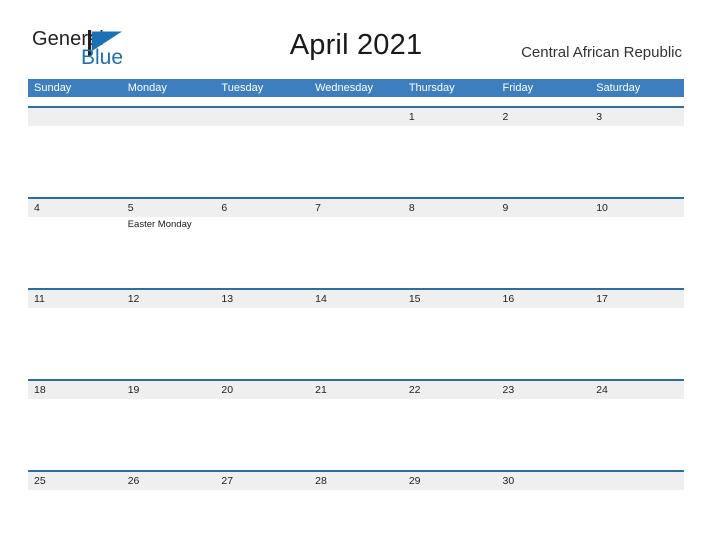 Image resolution: width=712 pixels, height=552 pixels. What do you see at coordinates (450, 117) in the screenshot?
I see `day-number: 1` at bounding box center [450, 117].